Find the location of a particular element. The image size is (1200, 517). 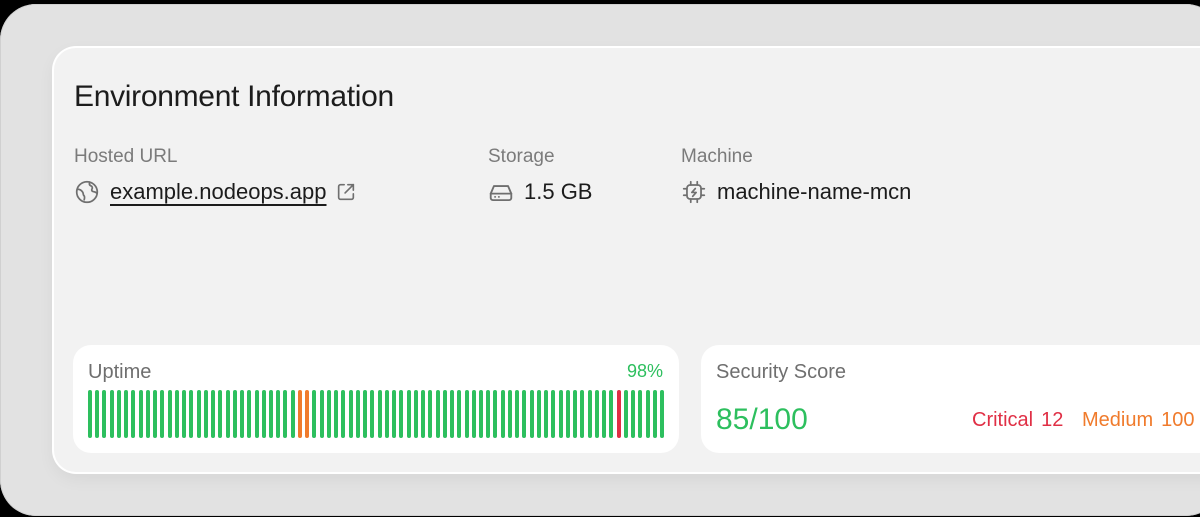

hosted-url-row: example.nodeops.app is located at coordinates (215, 192).